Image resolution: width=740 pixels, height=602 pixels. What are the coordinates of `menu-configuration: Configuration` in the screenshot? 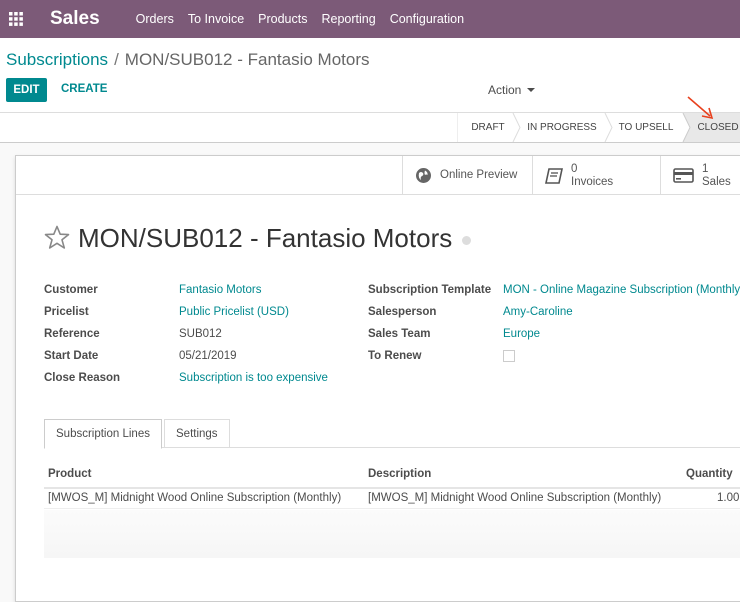 It's located at (427, 19).